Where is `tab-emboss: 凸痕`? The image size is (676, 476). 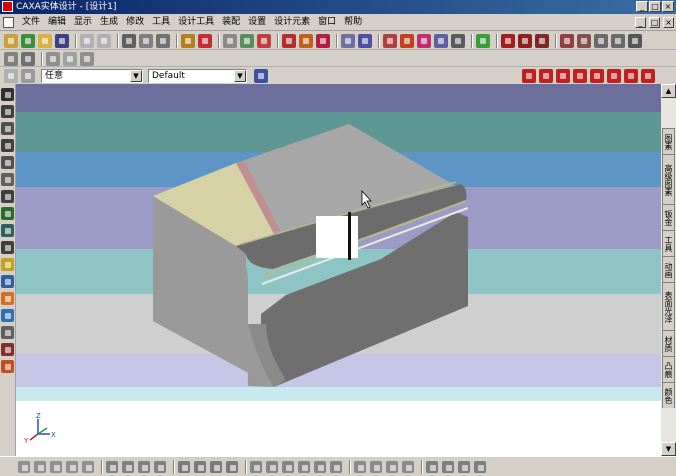 tab-emboss: 凸痕 is located at coordinates (668, 369).